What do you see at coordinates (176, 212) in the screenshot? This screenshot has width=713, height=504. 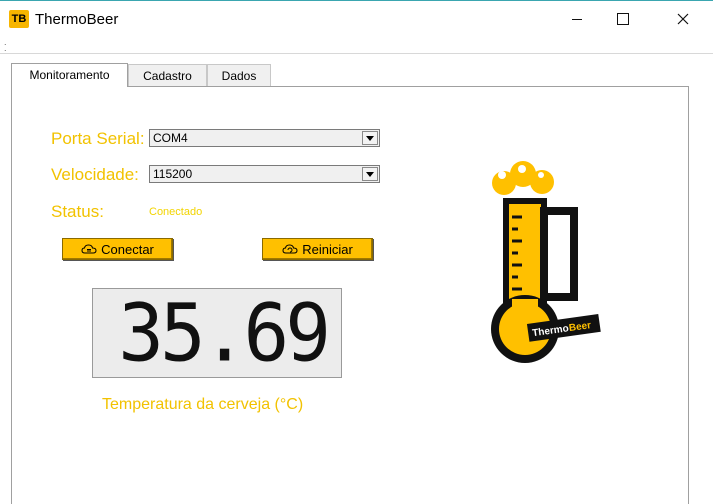 I see `status-value: Conectado` at bounding box center [176, 212].